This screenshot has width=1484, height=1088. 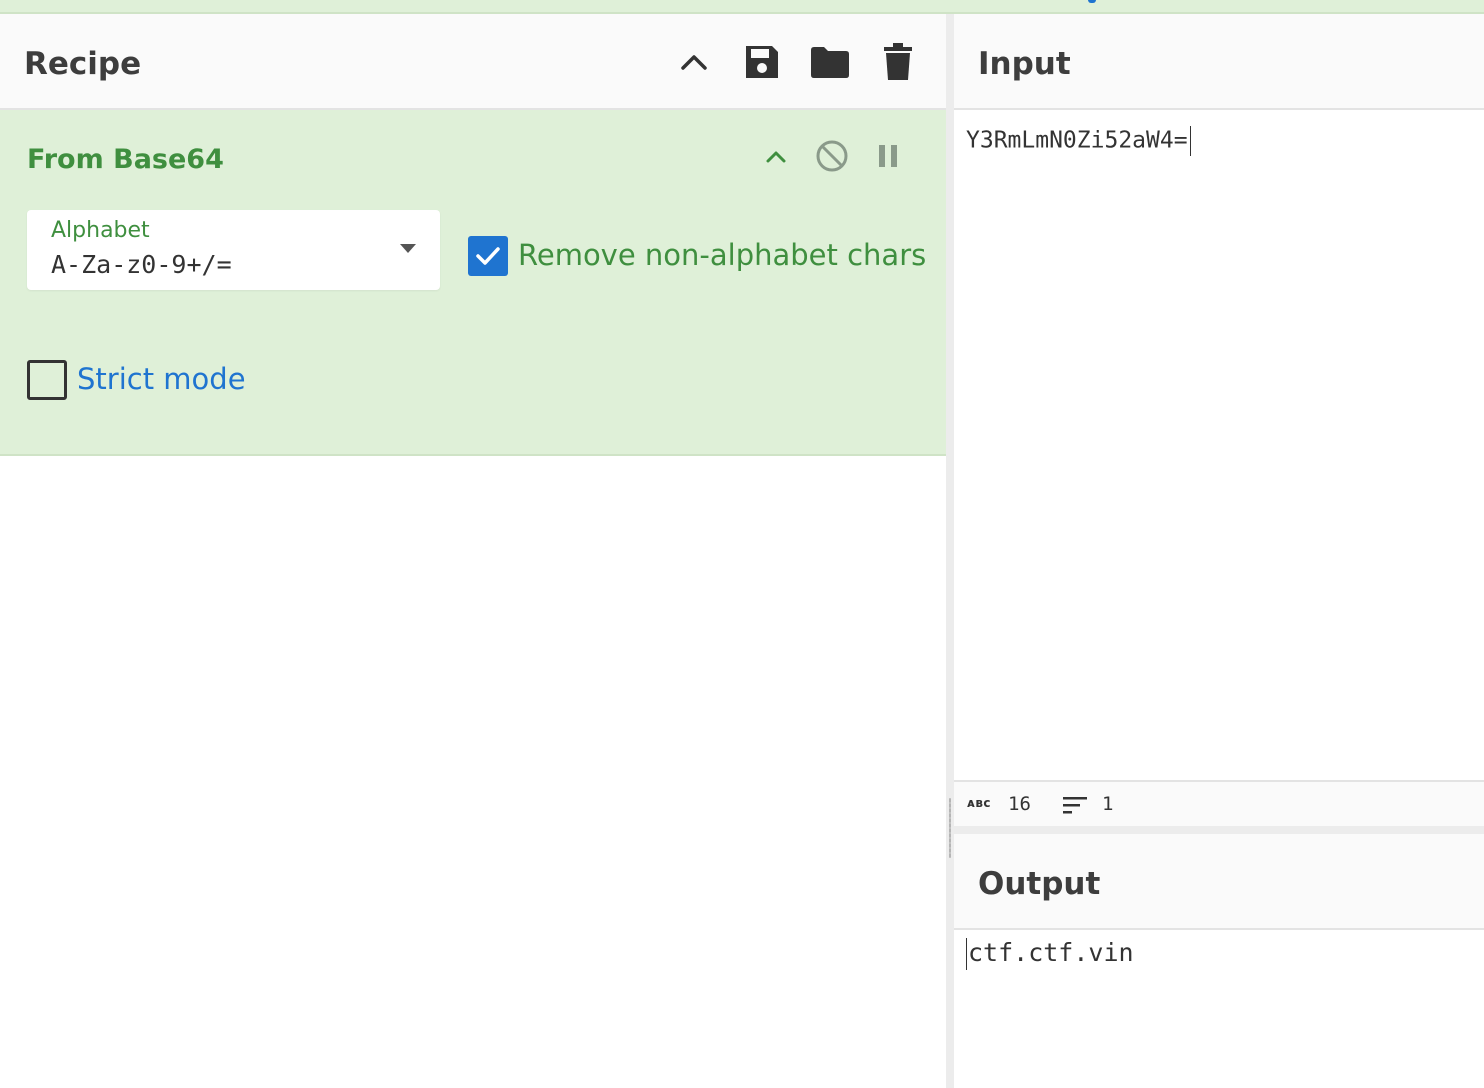 What do you see at coordinates (408, 248) in the screenshot?
I see `caret-down-icon` at bounding box center [408, 248].